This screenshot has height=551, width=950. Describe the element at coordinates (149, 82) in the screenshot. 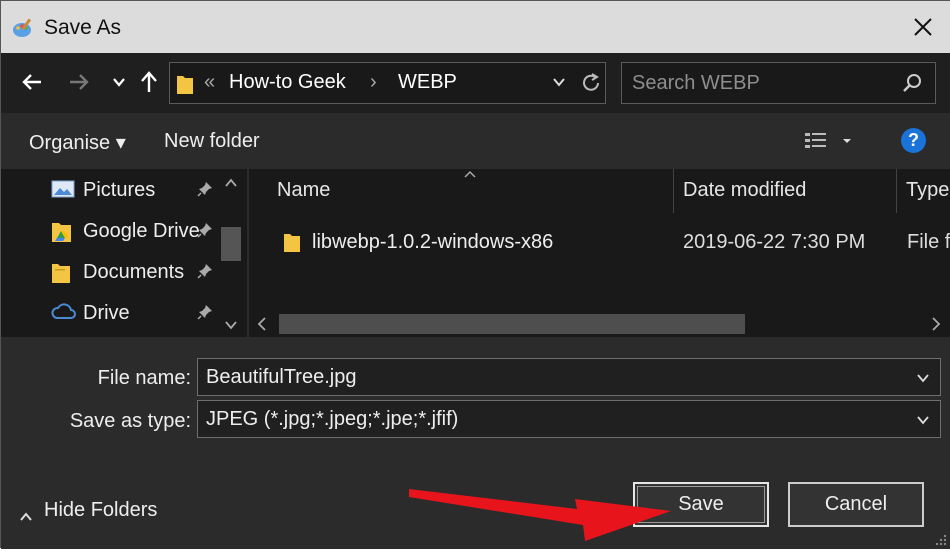

I see `up-arrow-icon` at that location.